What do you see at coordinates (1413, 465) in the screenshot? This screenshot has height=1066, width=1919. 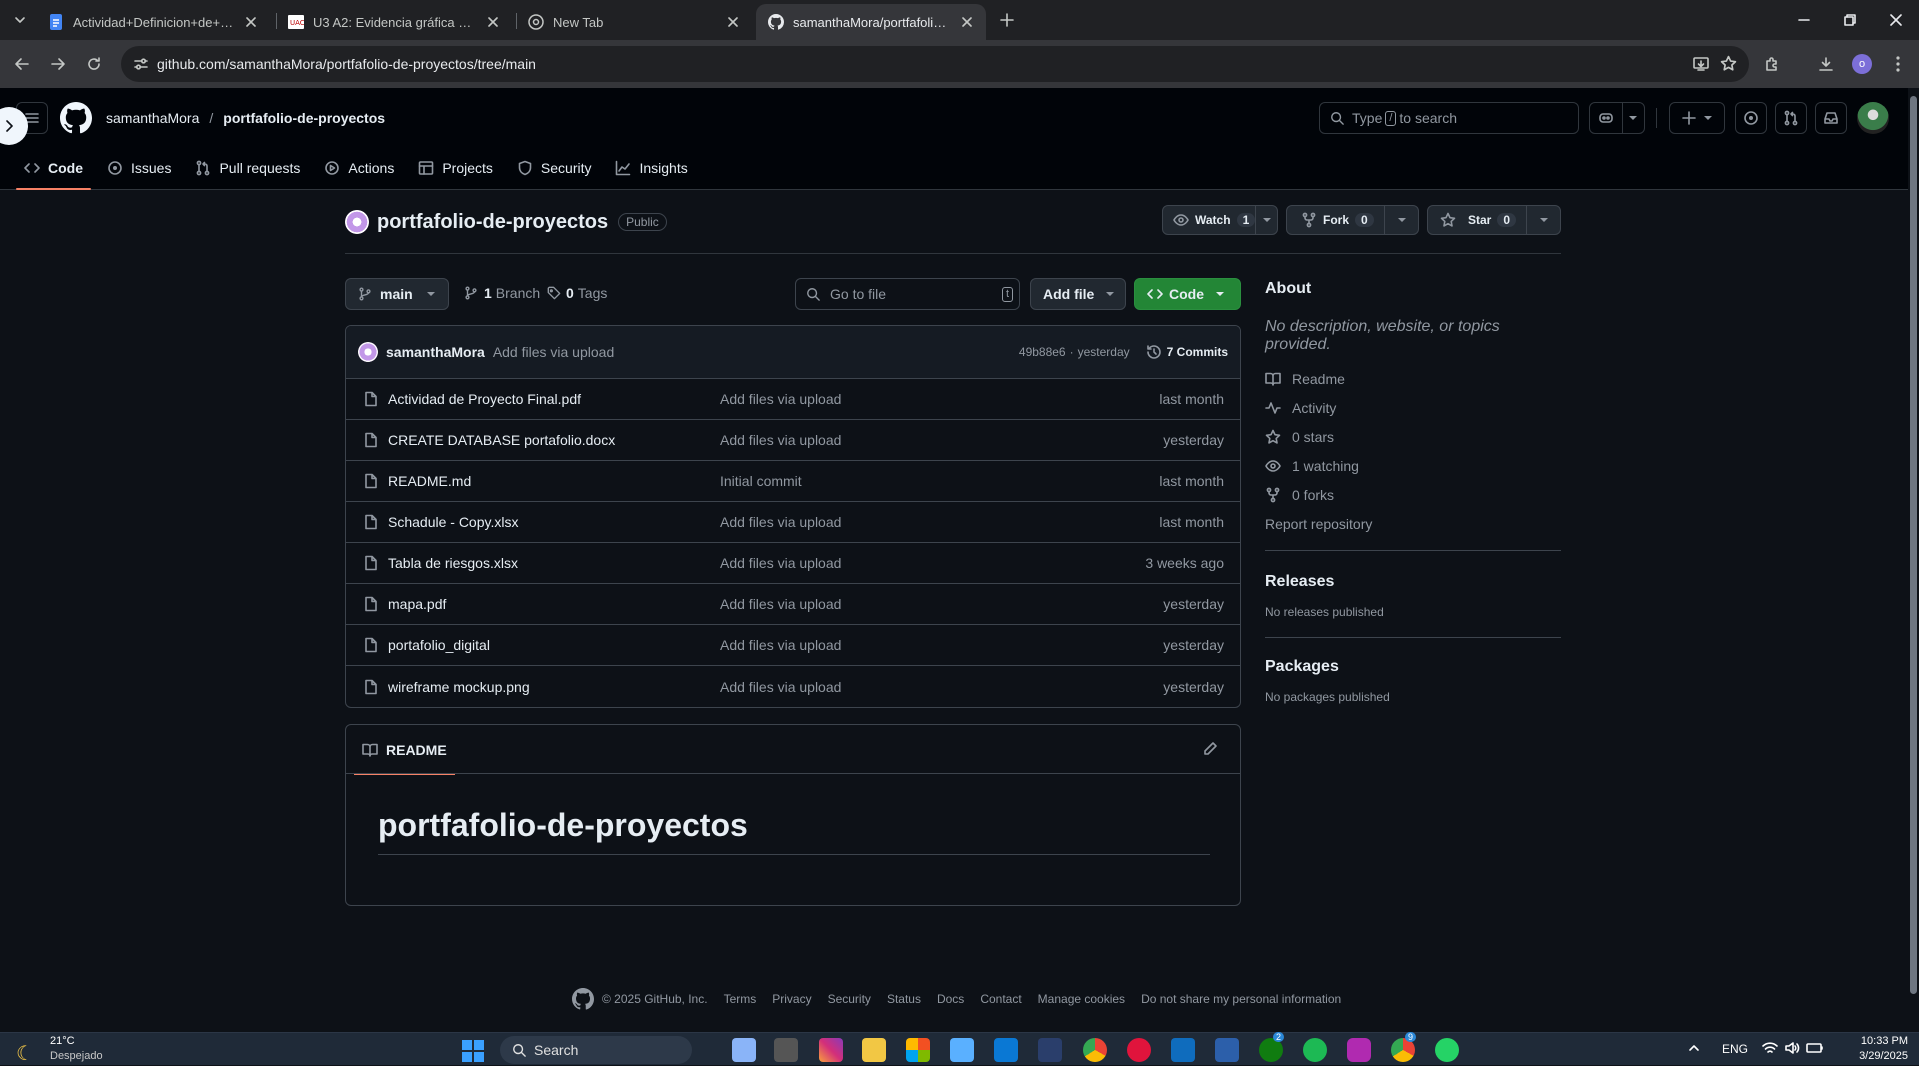 I see `about-item-eye: 1 watching` at bounding box center [1413, 465].